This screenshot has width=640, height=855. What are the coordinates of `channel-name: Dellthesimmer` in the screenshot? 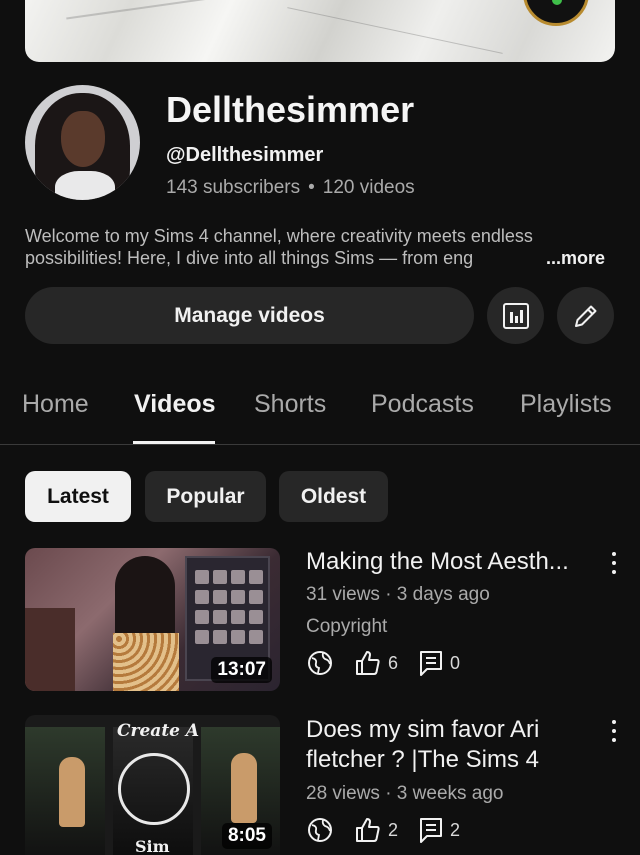 It's located at (290, 109).